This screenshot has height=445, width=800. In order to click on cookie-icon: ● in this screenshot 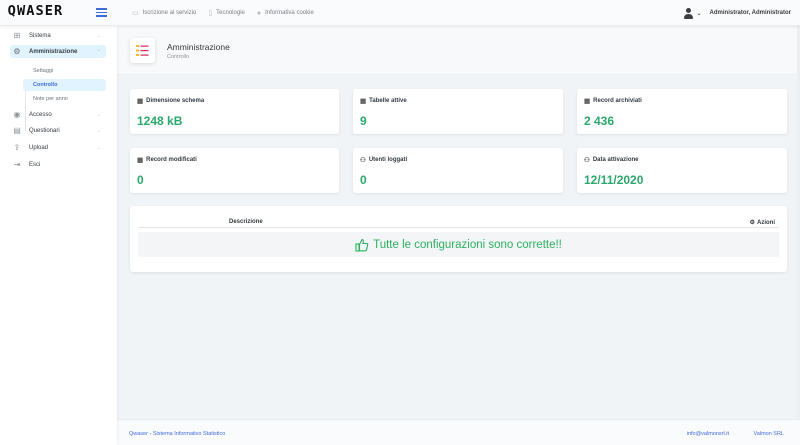, I will do `click(259, 13)`.